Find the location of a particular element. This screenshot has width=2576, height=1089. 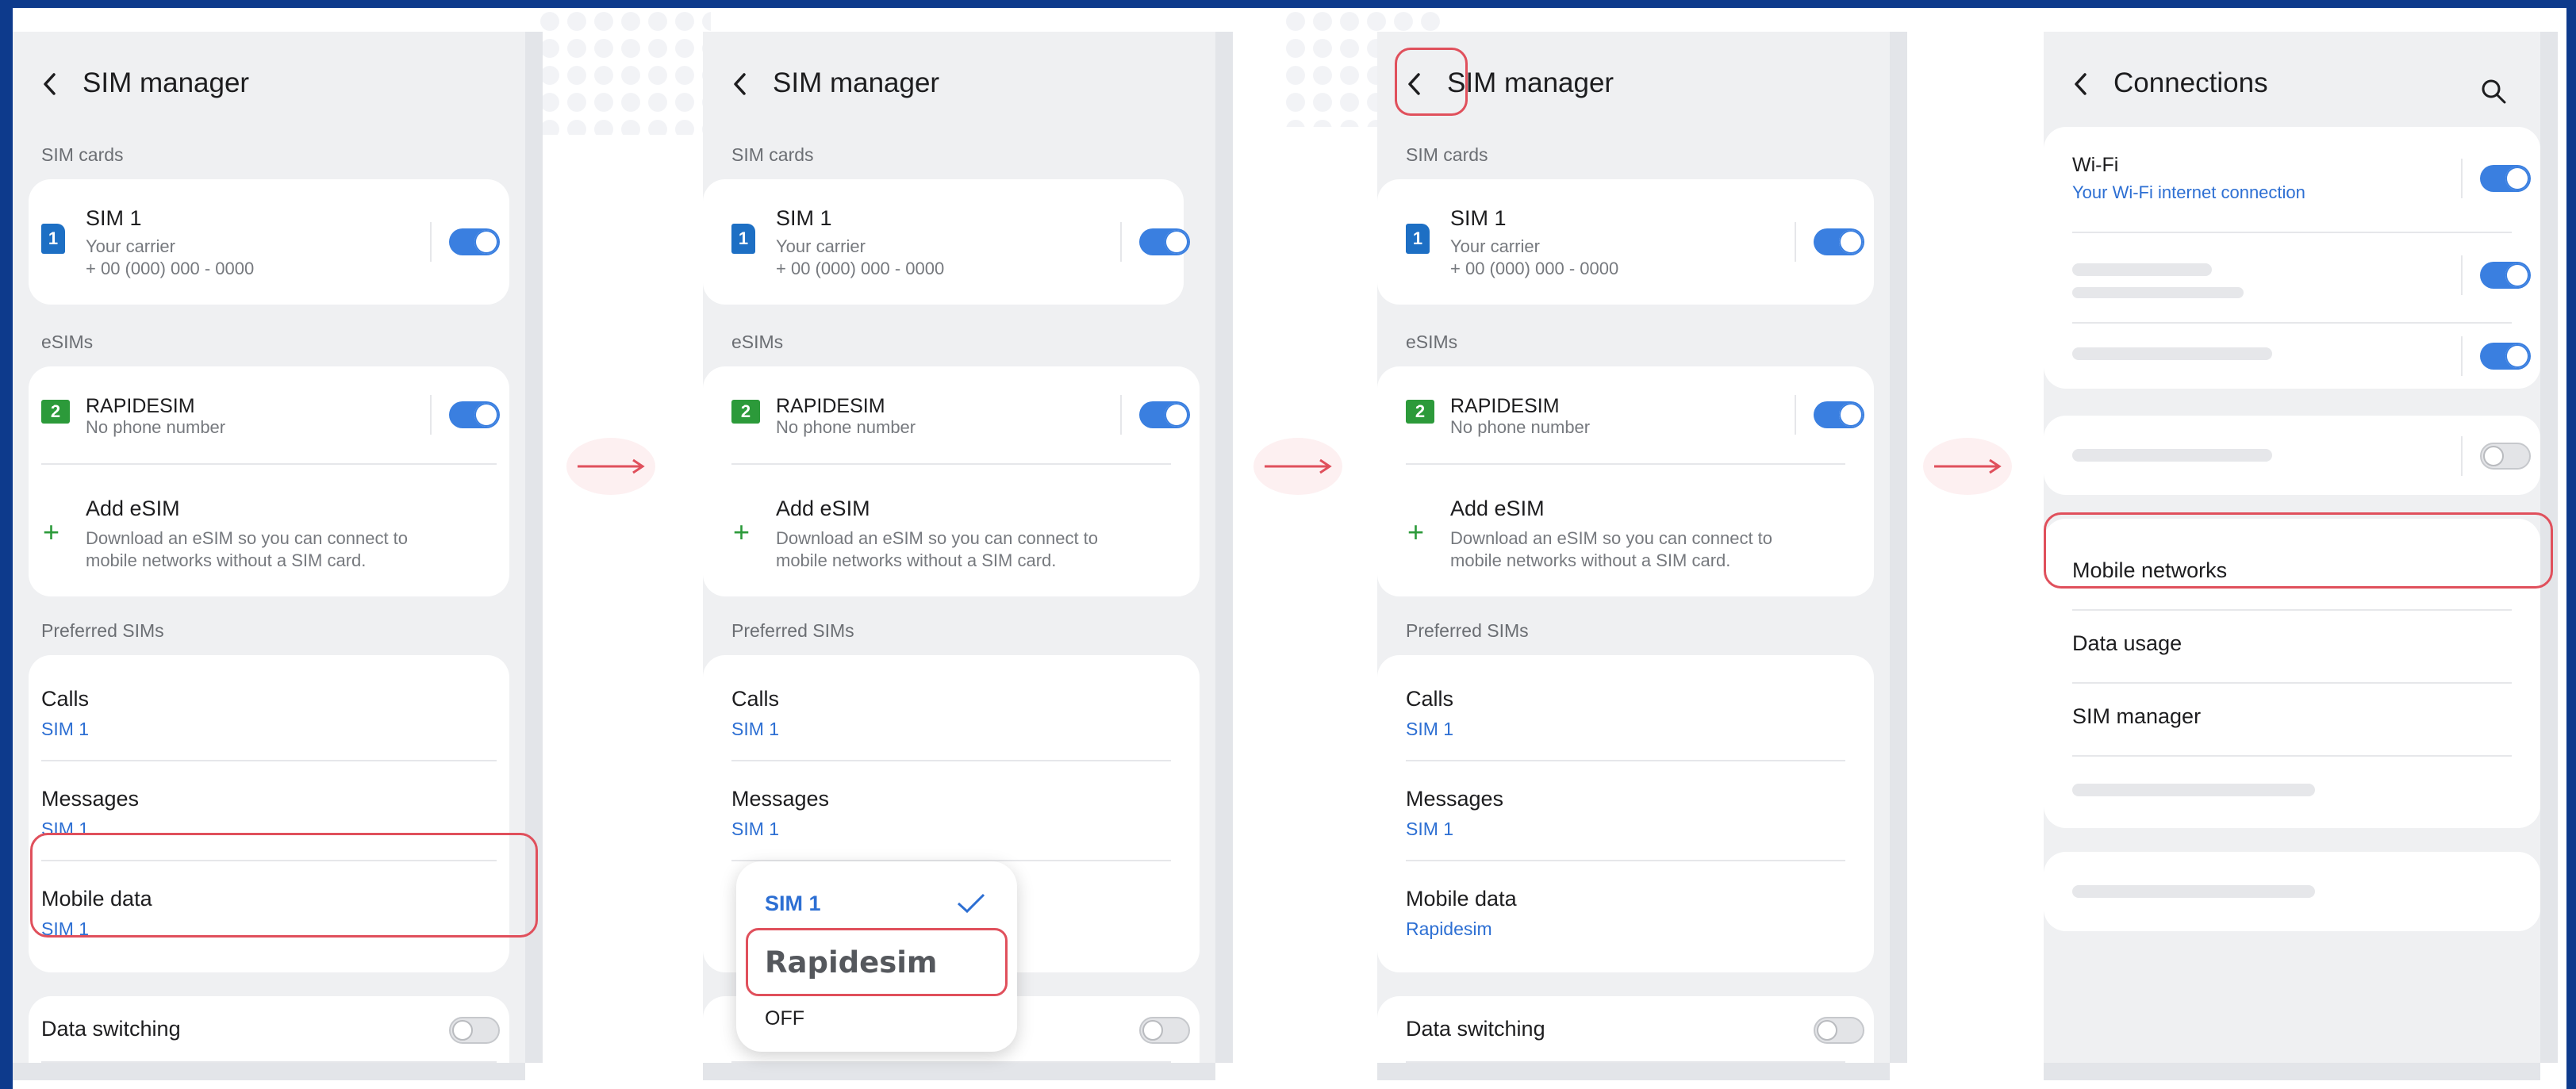

popup-option-sim1: SIM 1 is located at coordinates (793, 904).